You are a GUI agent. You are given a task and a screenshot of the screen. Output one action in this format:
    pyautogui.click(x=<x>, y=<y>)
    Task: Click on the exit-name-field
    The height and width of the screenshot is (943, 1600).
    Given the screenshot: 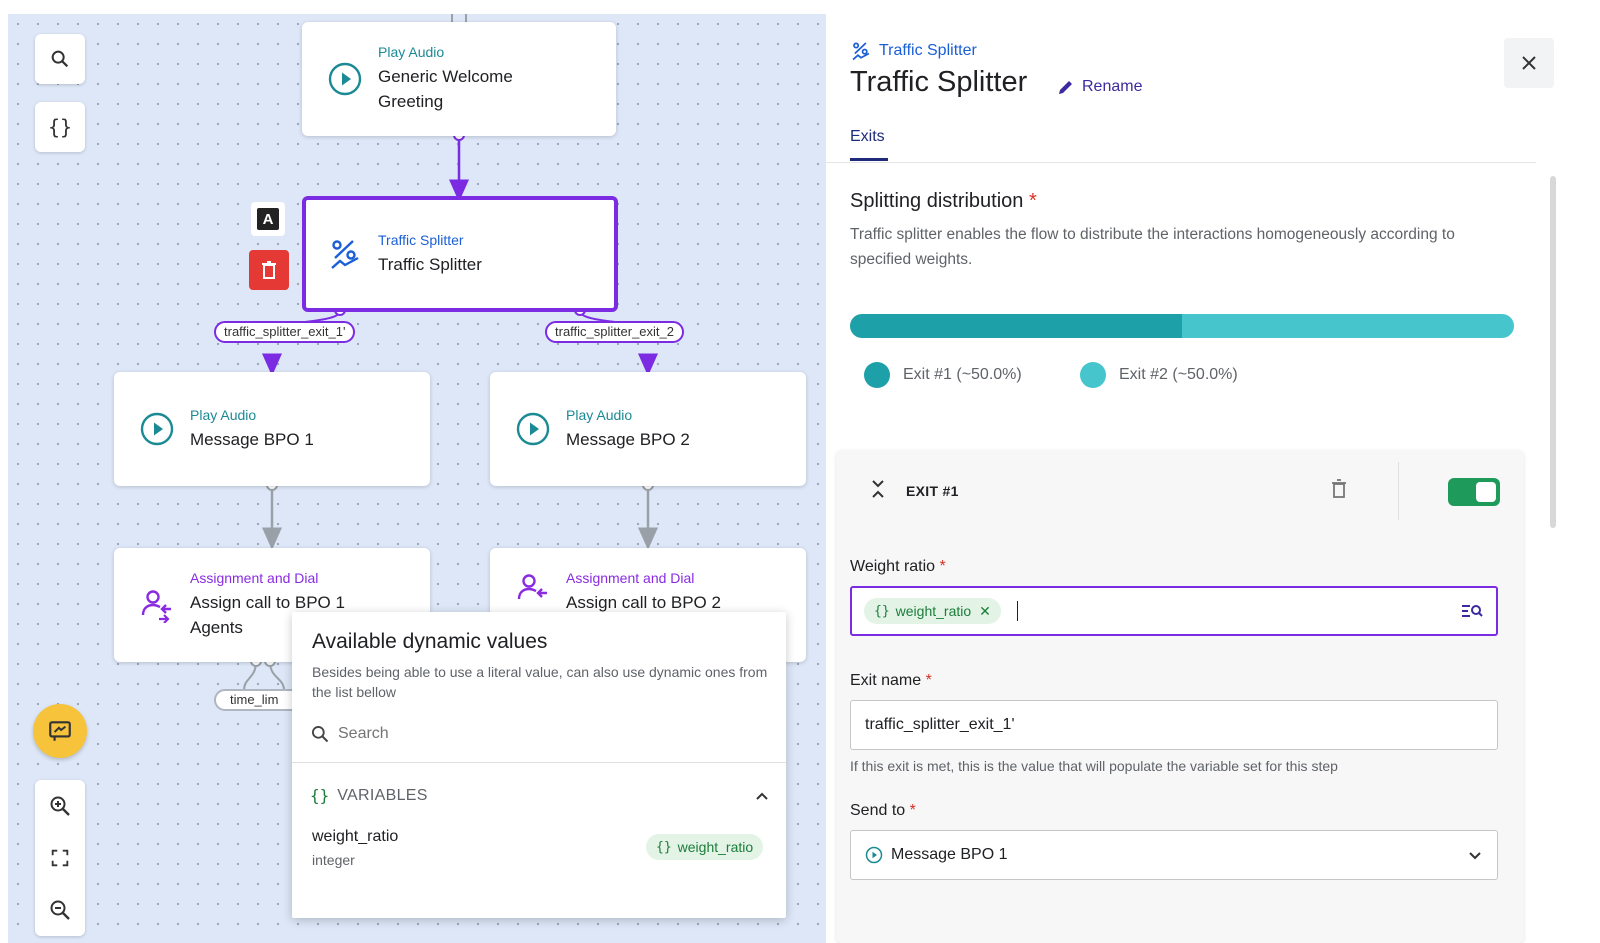 What is the action you would take?
    pyautogui.click(x=1174, y=725)
    